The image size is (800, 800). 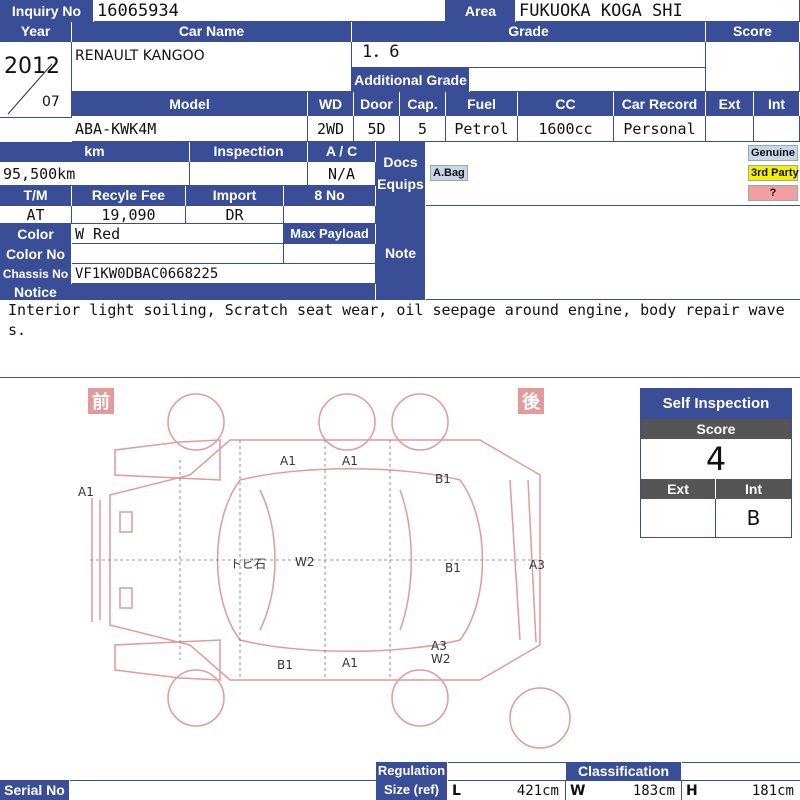 What do you see at coordinates (613, 253) in the screenshot?
I see `note-value` at bounding box center [613, 253].